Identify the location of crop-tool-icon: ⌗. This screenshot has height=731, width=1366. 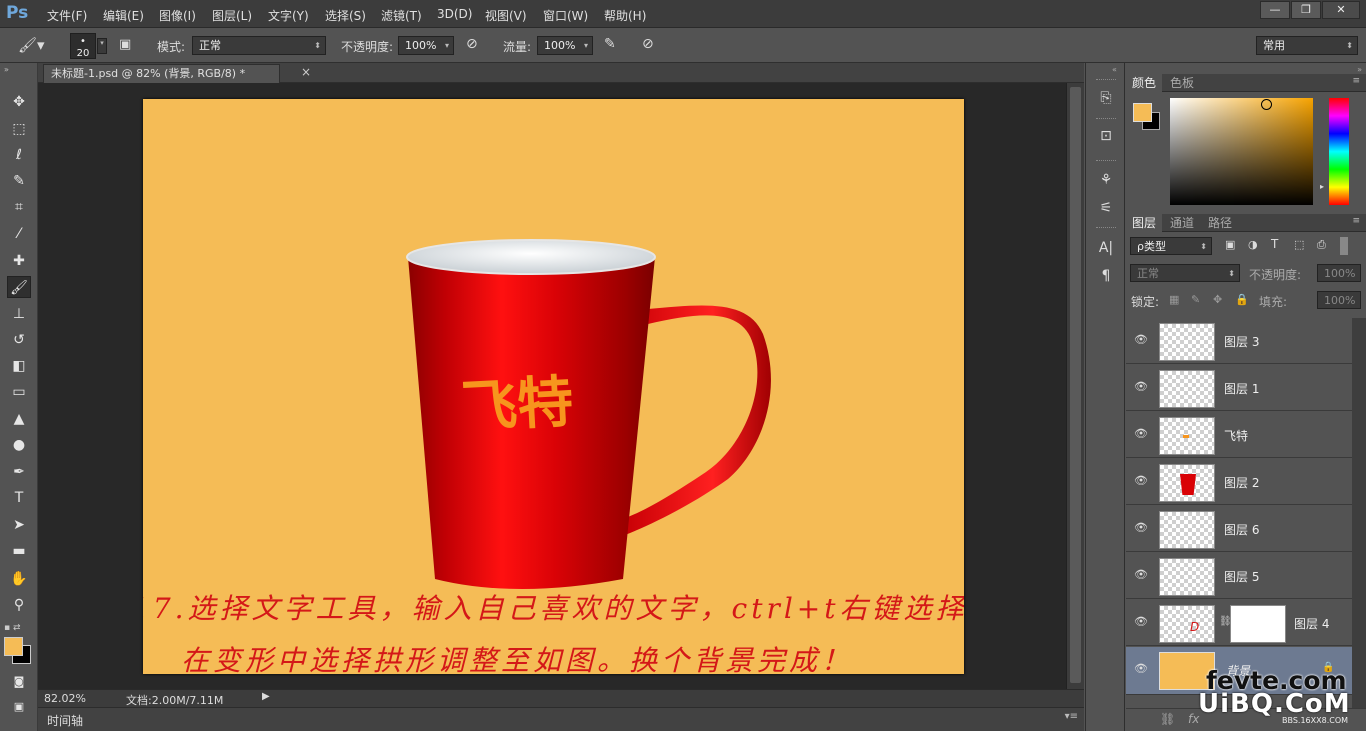
(19, 207).